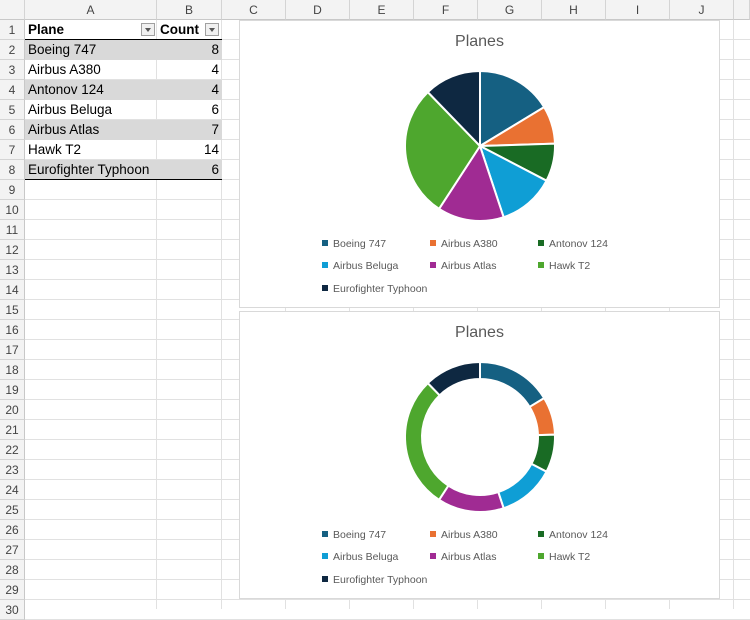  What do you see at coordinates (91, 10) in the screenshot?
I see `column-header-A: A` at bounding box center [91, 10].